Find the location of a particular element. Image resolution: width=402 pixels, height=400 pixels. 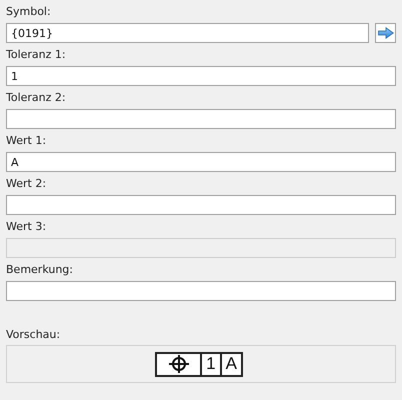

field-label: Toleranz 1: is located at coordinates (36, 55).